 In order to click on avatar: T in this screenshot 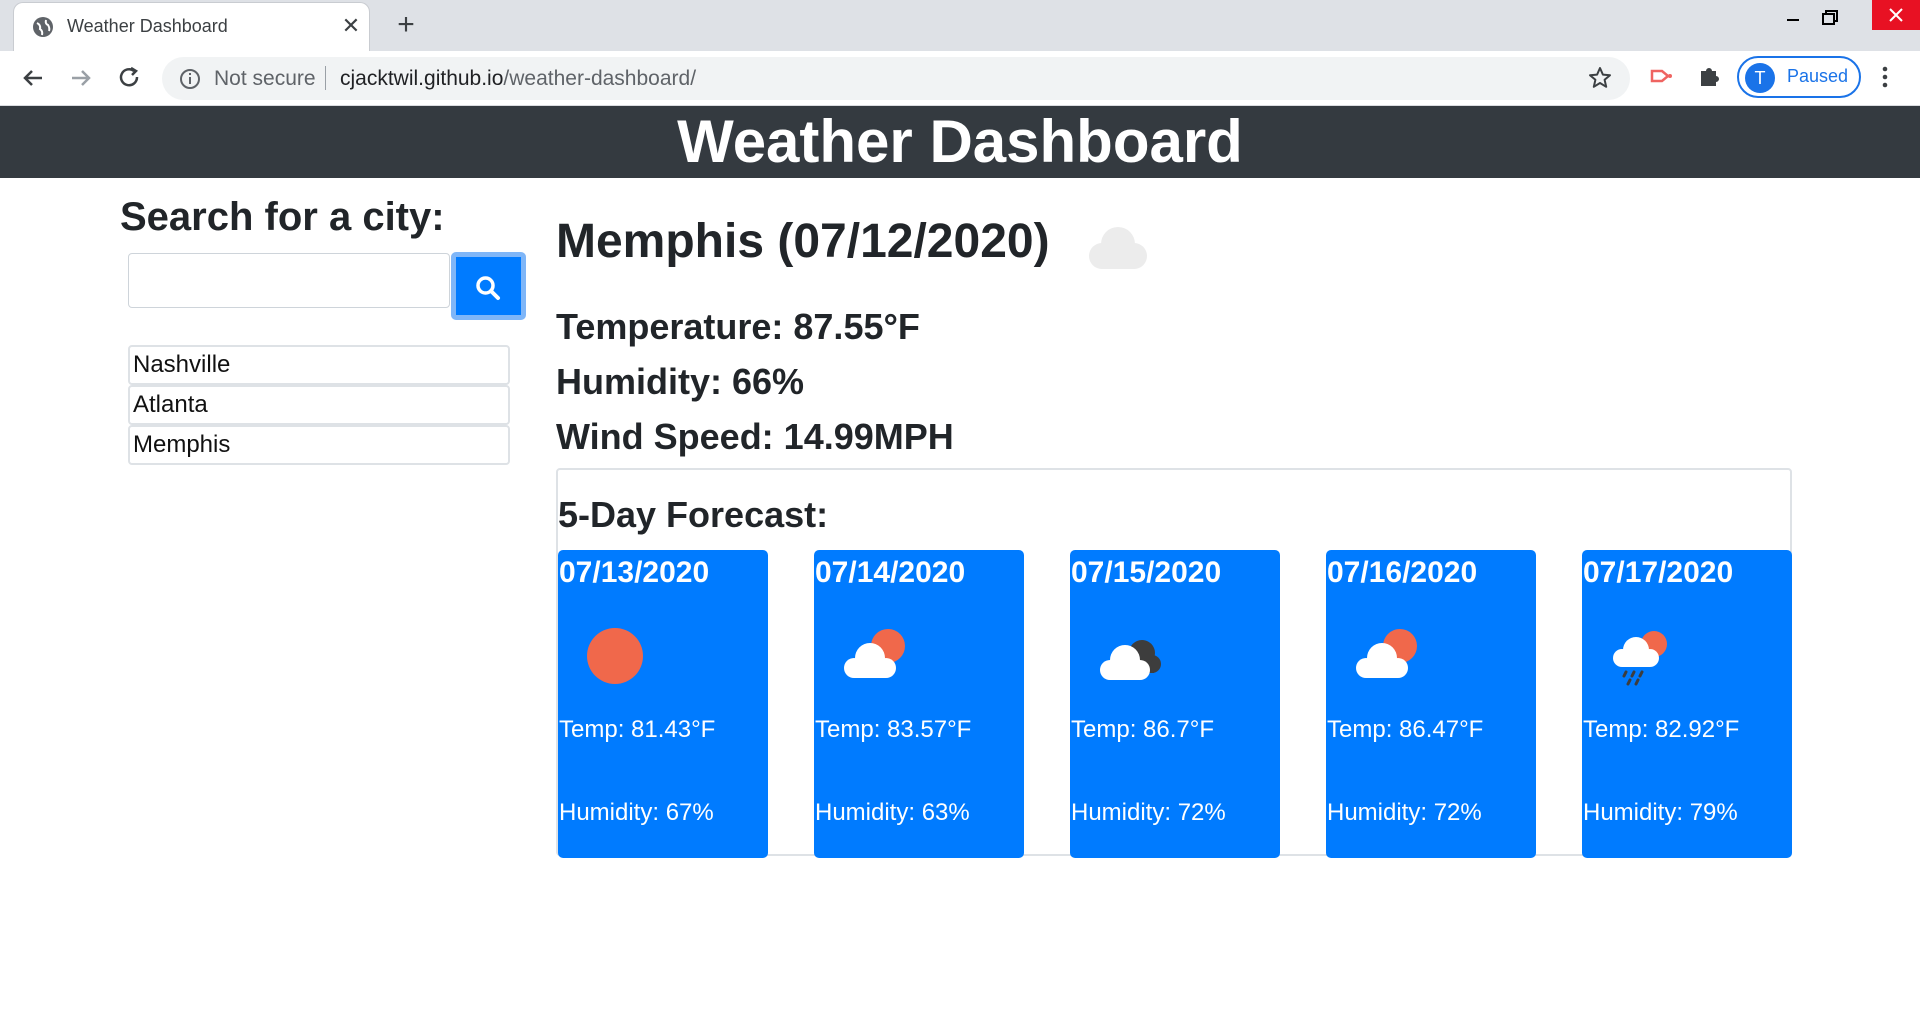, I will do `click(1760, 78)`.